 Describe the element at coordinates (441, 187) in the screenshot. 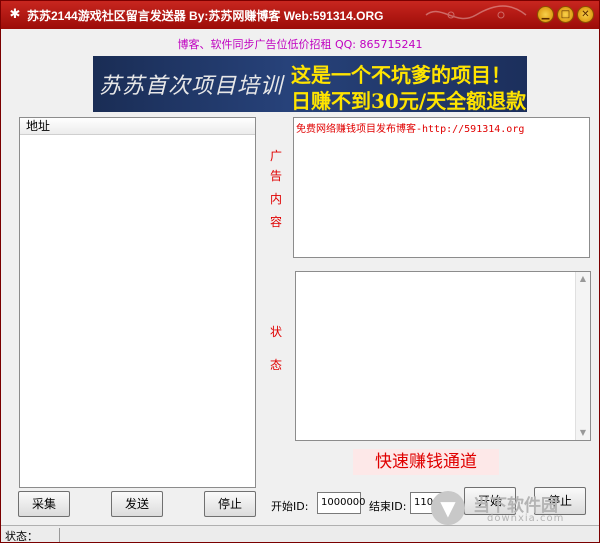

I see `ad-content-textarea: 免费网络赚钱项目发布博客-http://591314.org` at that location.